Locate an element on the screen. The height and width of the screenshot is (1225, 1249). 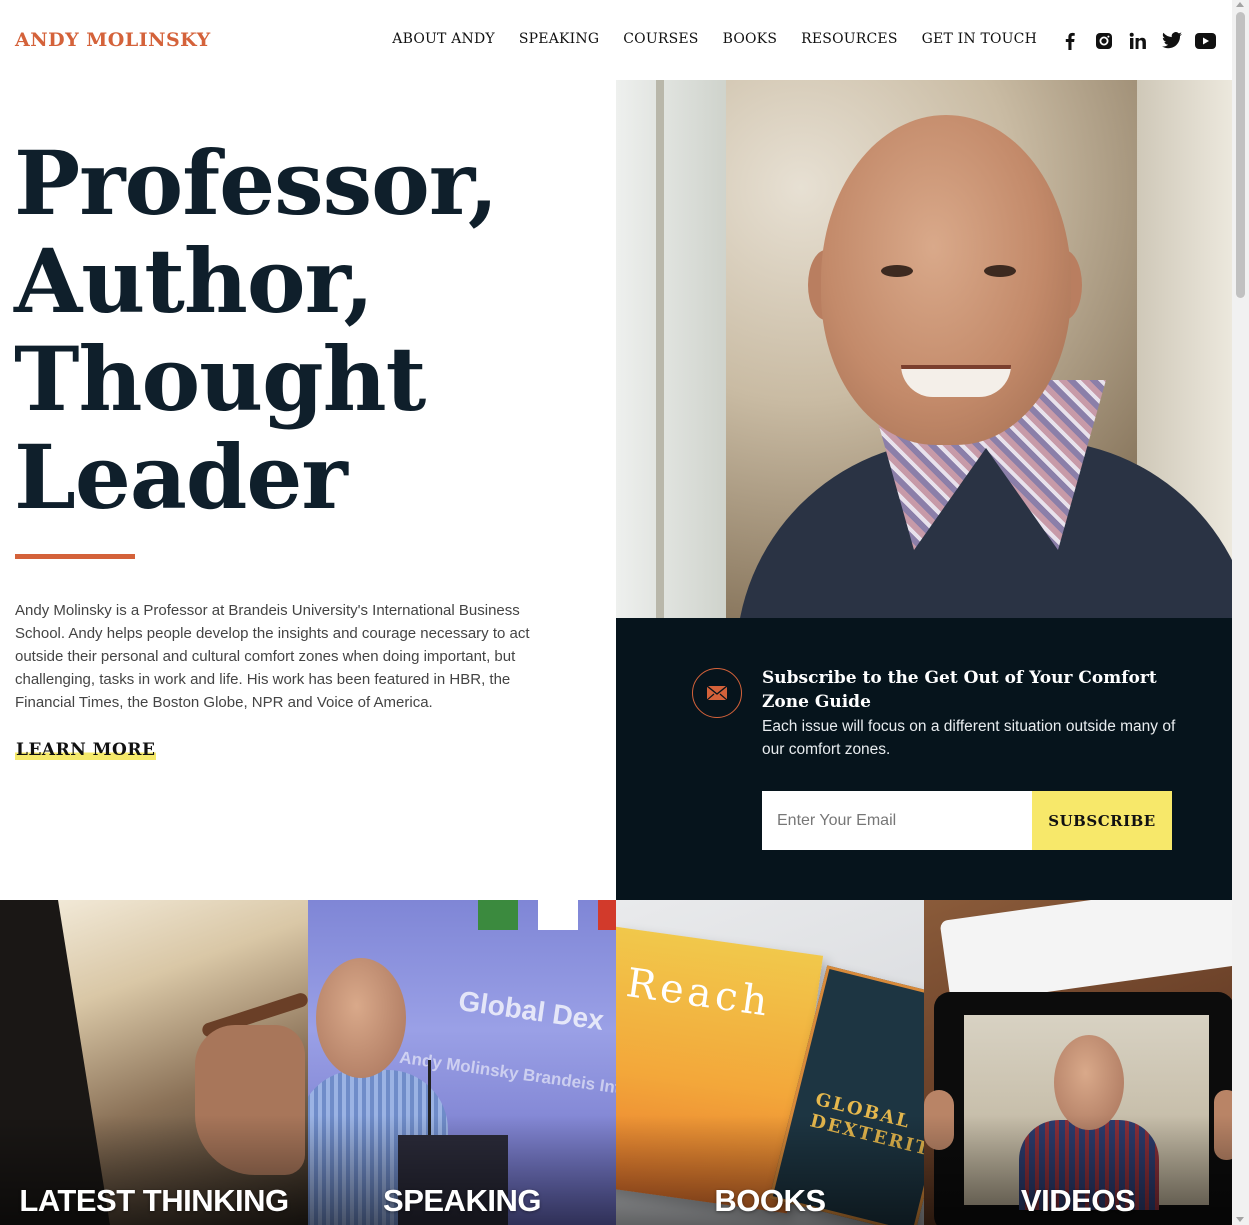
nav-courses: COURSES is located at coordinates (660, 39).